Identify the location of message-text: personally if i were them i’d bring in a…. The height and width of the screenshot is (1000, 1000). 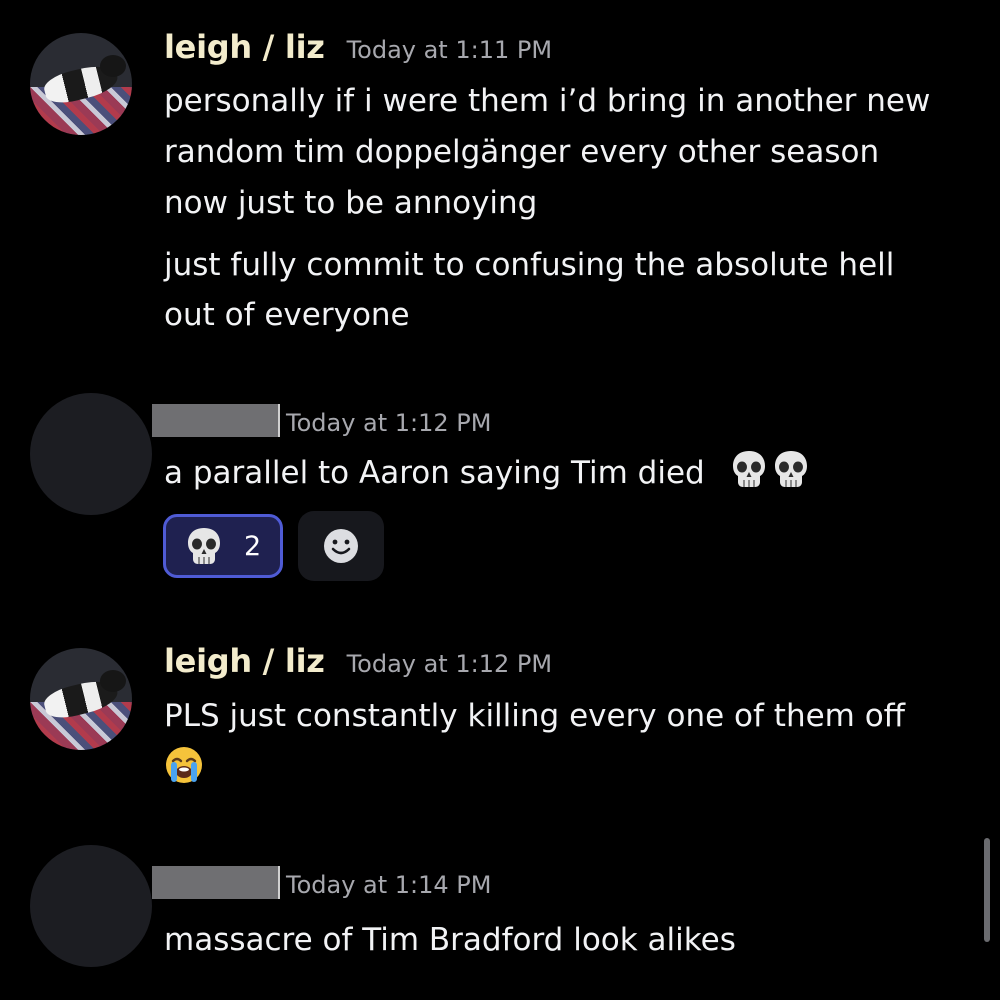
(547, 101).